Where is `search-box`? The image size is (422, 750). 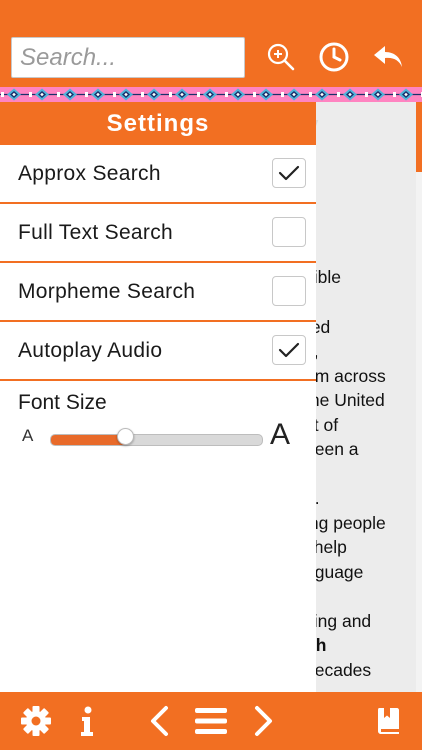 search-box is located at coordinates (128, 57).